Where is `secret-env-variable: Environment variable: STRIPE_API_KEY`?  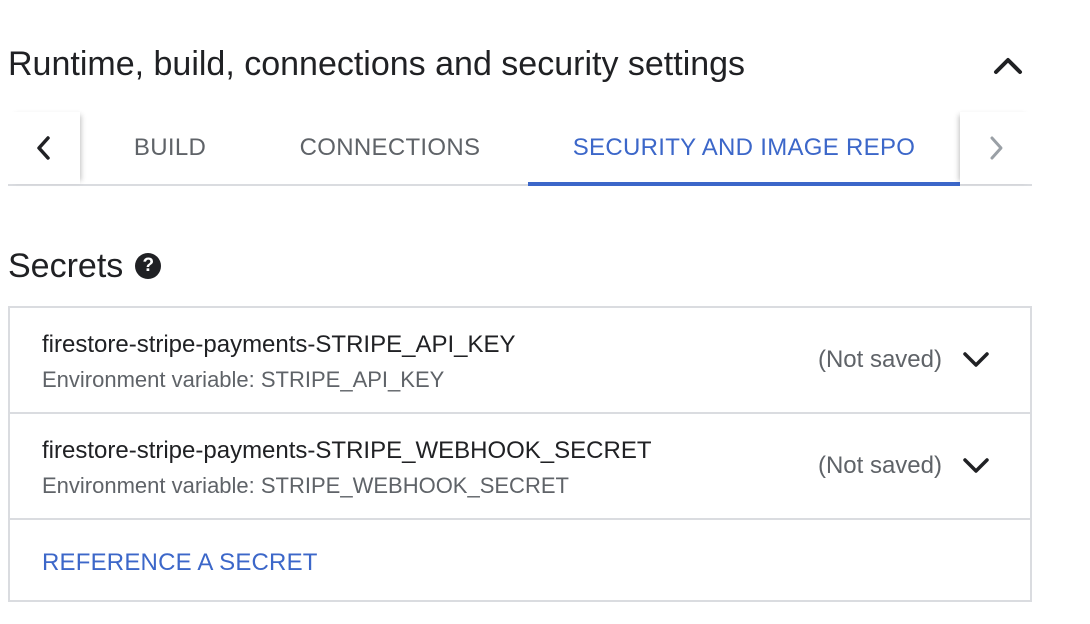 secret-env-variable: Environment variable: STRIPE_API_KEY is located at coordinates (243, 379).